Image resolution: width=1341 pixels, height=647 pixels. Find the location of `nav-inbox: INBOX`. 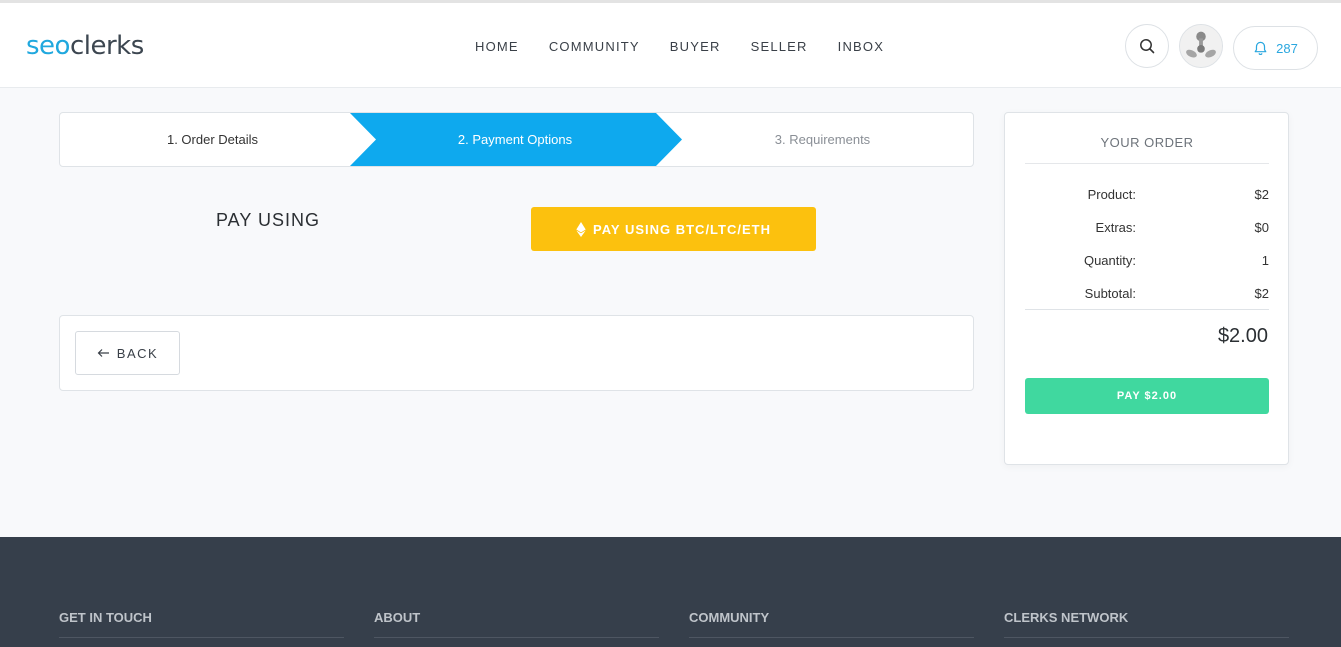

nav-inbox: INBOX is located at coordinates (861, 46).